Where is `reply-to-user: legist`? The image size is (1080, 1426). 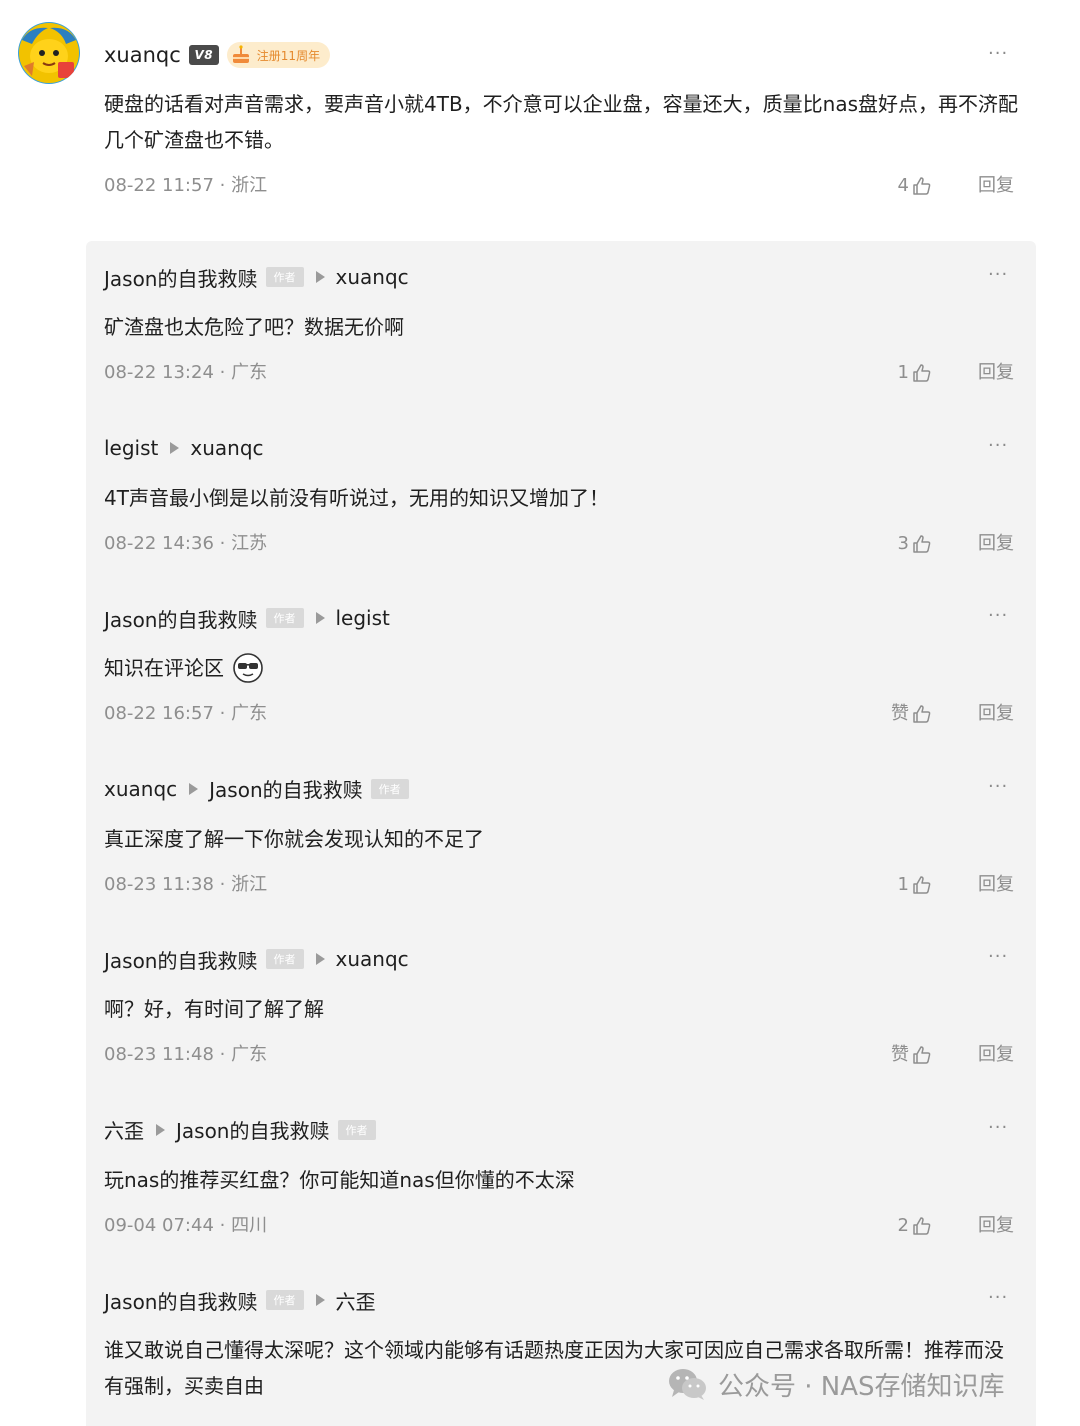
reply-to-user: legist is located at coordinates (363, 618).